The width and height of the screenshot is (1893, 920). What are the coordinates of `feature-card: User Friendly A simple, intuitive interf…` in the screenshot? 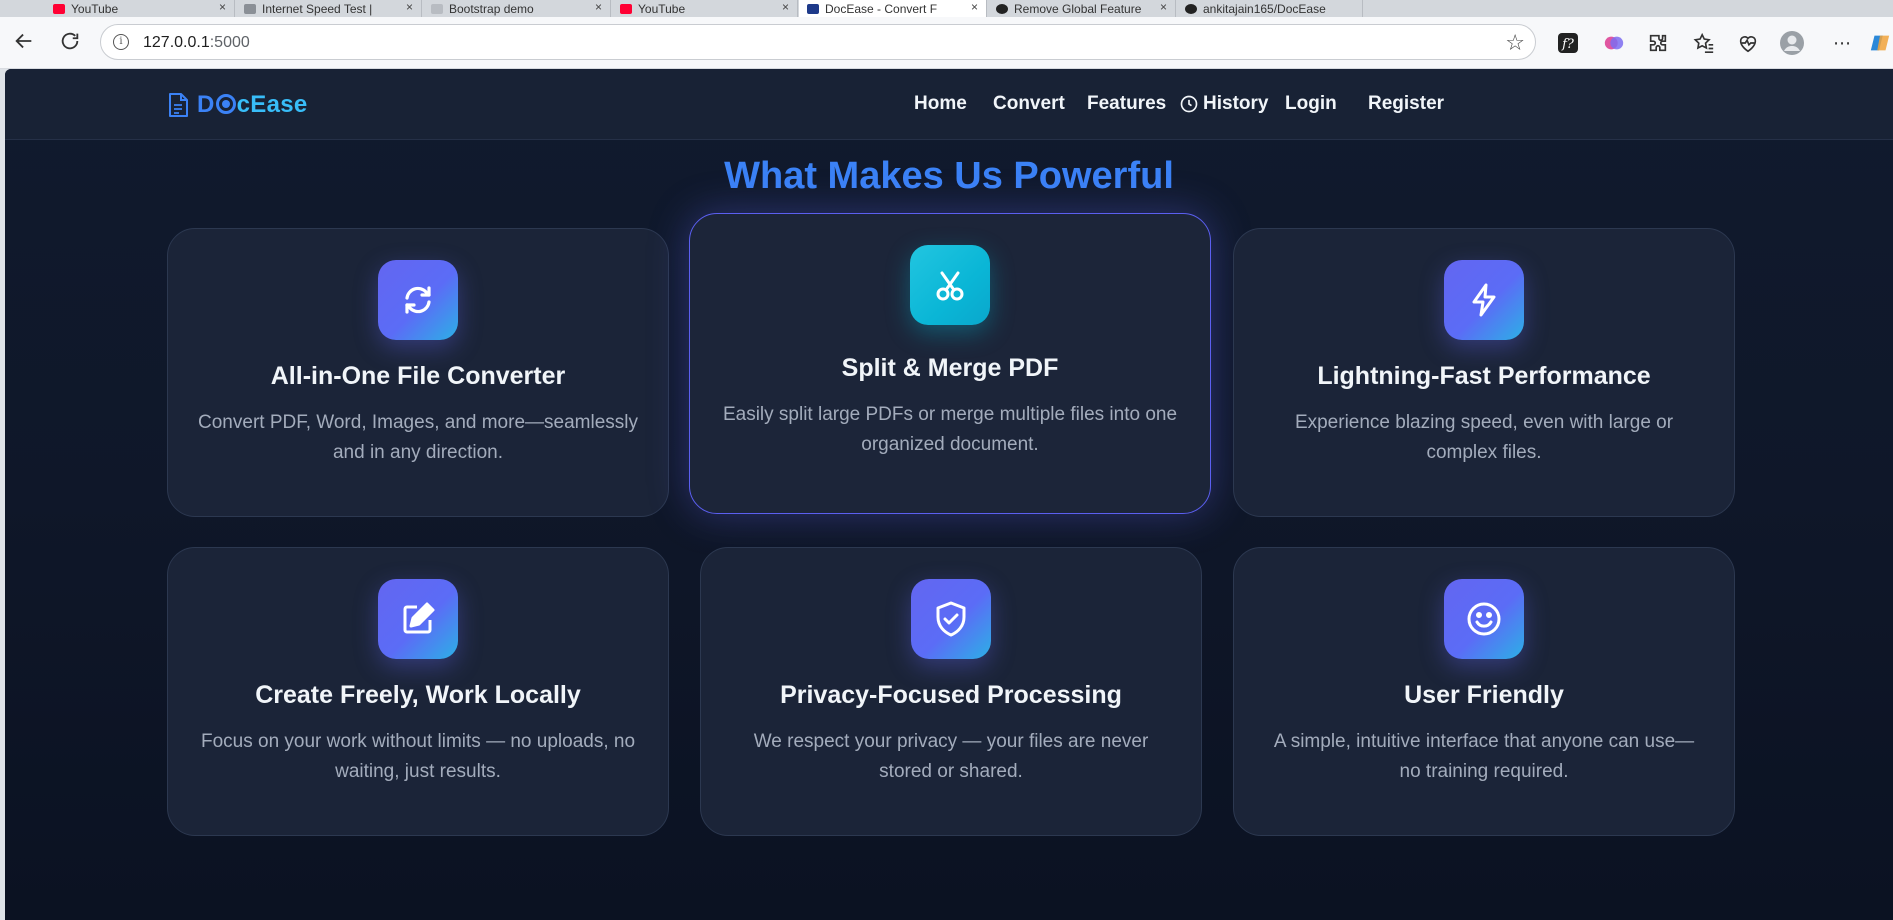 It's located at (1484, 691).